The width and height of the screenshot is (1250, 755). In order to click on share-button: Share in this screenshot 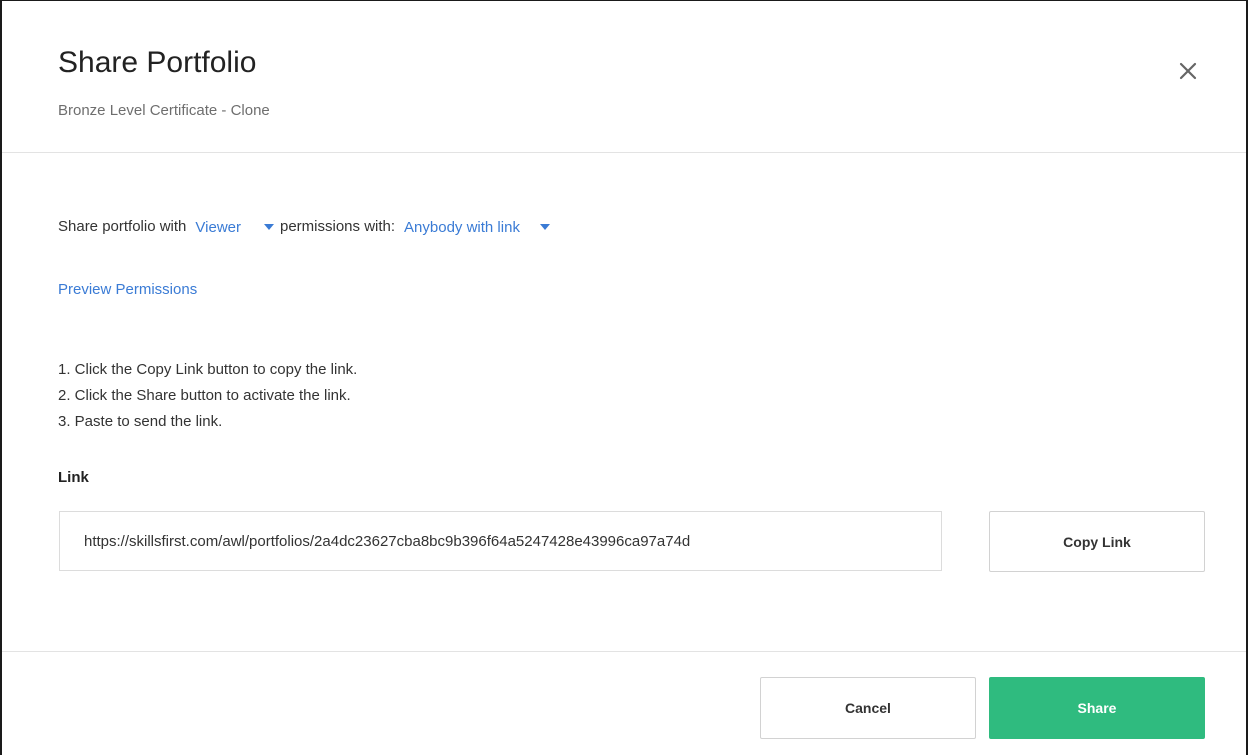, I will do `click(1097, 708)`.